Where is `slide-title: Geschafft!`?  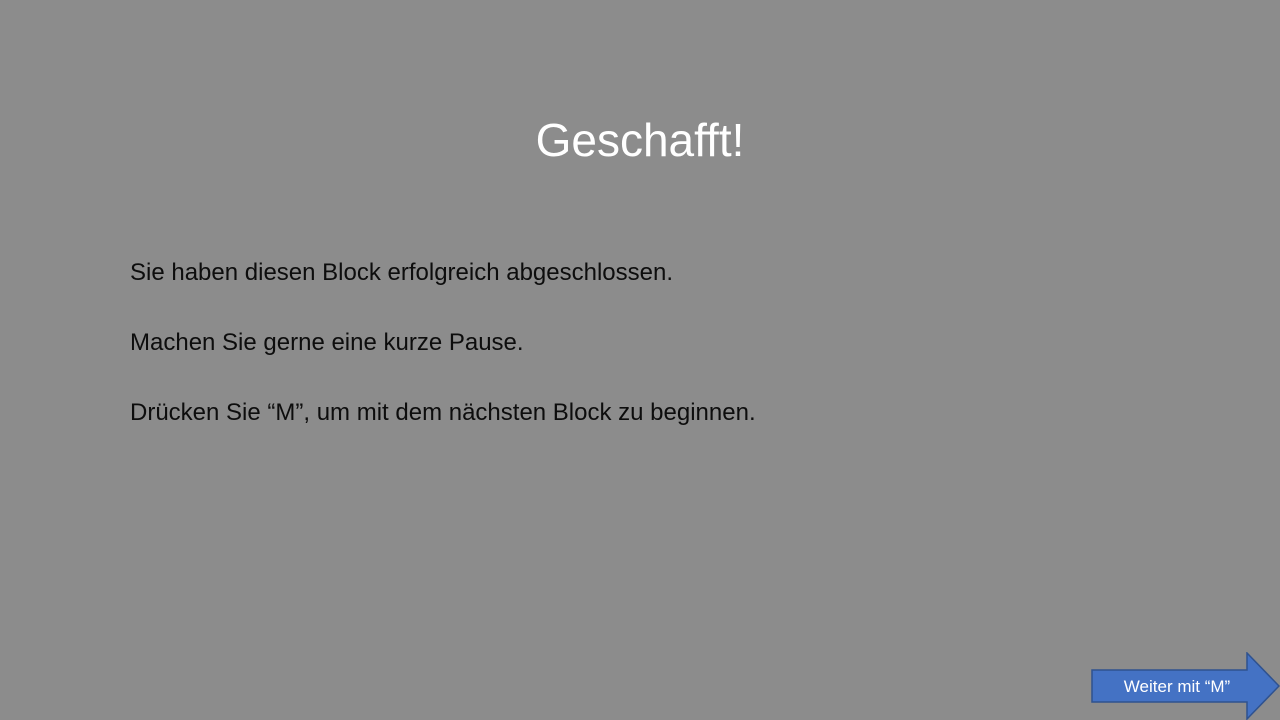 slide-title: Geschafft! is located at coordinates (640, 140).